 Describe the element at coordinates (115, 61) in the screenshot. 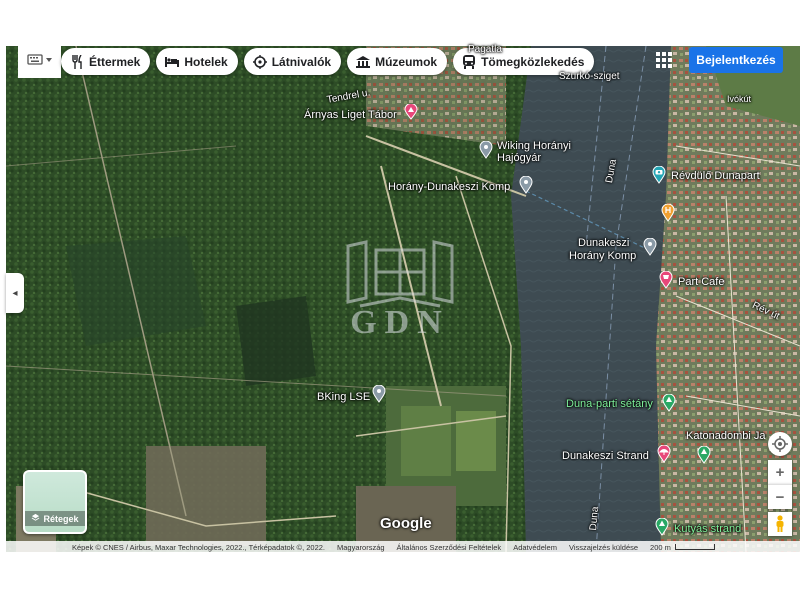

I see `chip-label: Éttermek` at that location.